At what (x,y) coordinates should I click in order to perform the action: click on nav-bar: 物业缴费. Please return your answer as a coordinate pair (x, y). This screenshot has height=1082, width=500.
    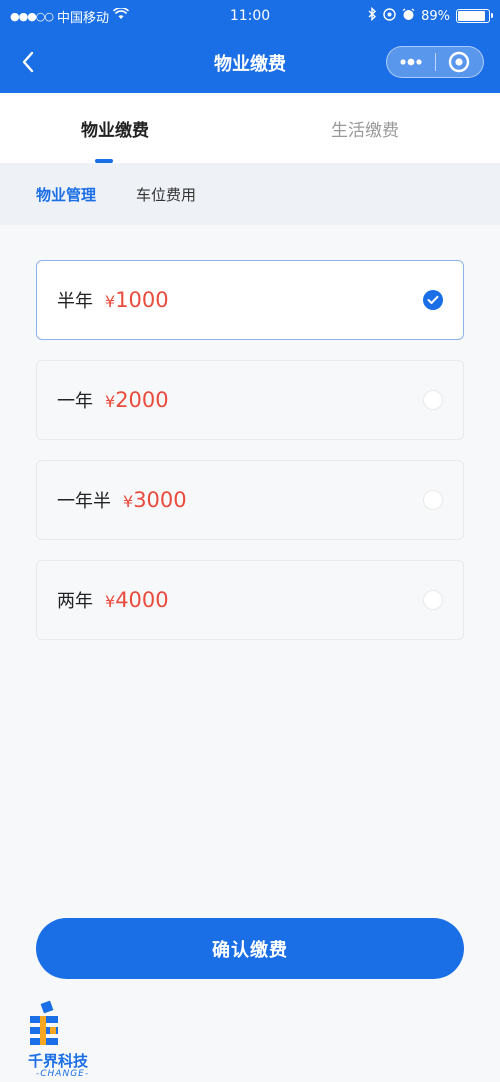
    Looking at the image, I should click on (250, 62).